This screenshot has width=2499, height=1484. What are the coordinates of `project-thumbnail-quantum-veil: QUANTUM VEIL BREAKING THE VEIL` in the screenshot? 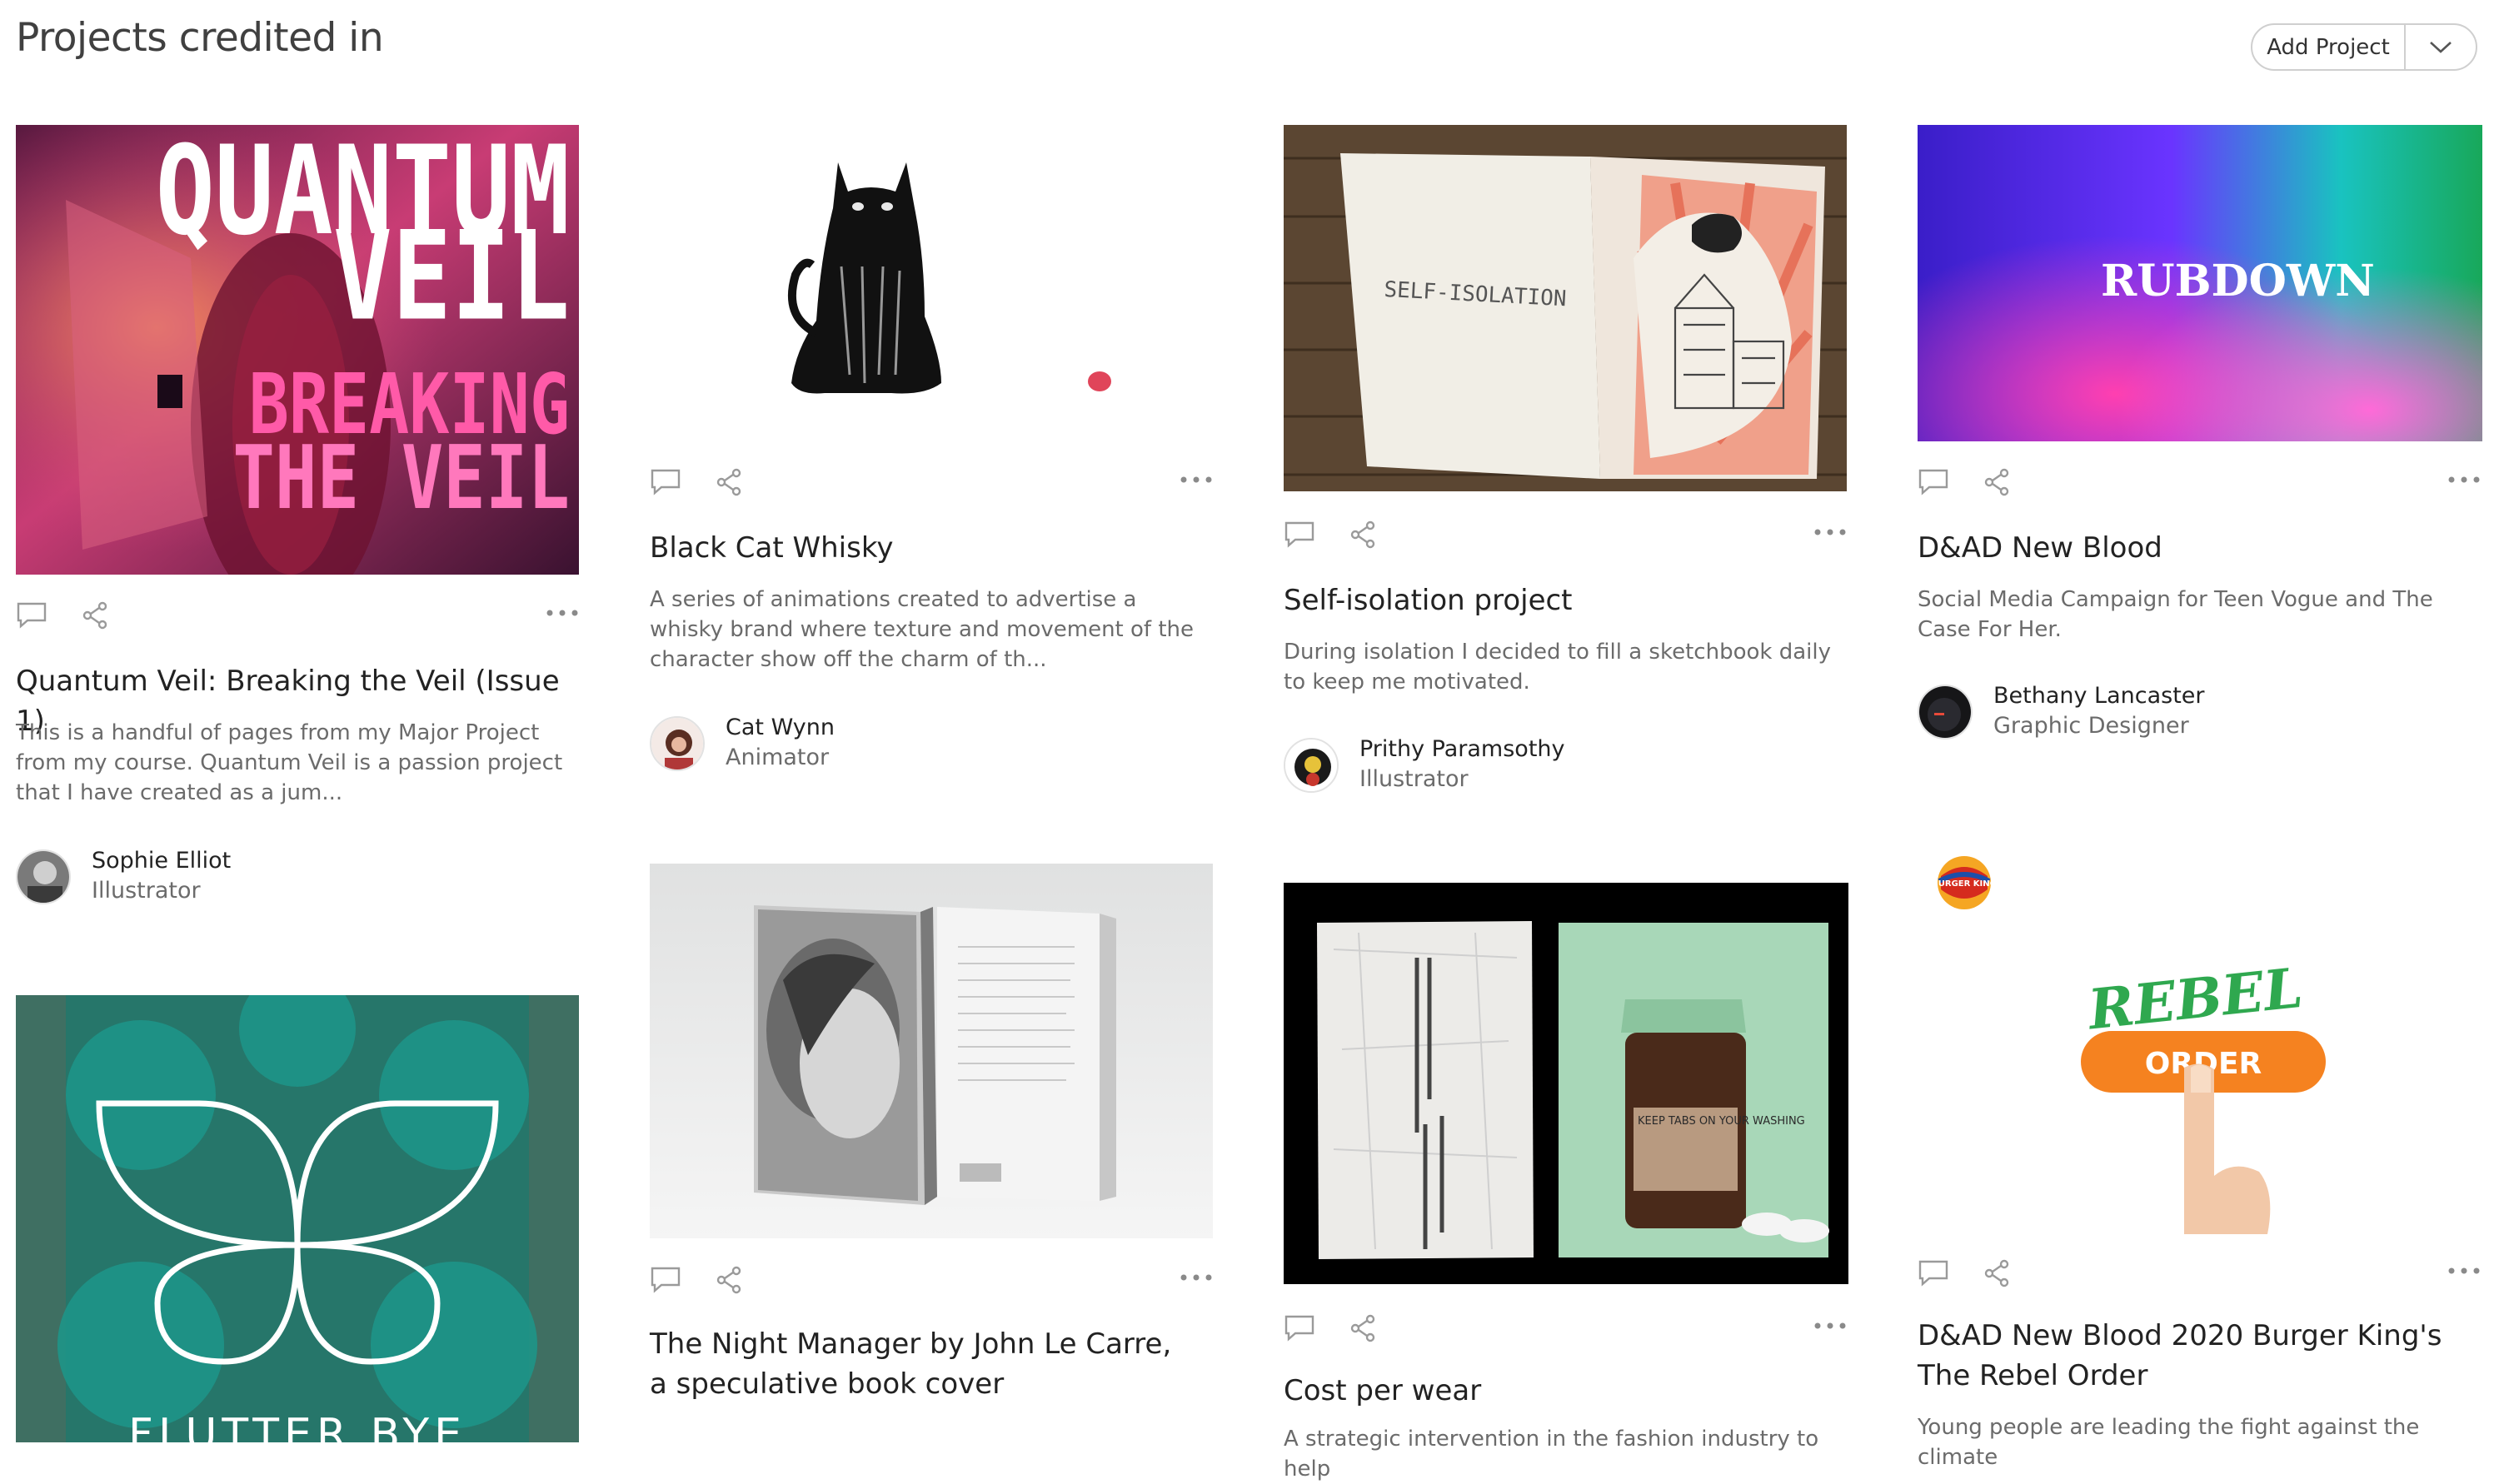 It's located at (297, 350).